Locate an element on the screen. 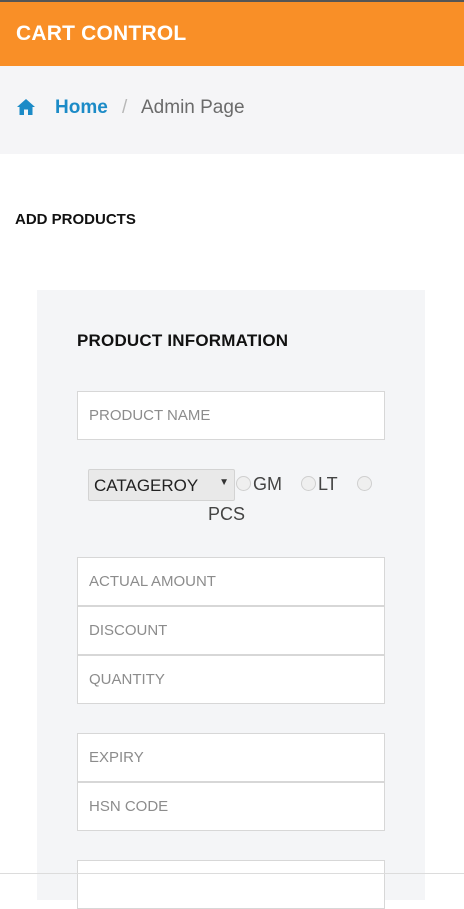  unit-label-lt: LT is located at coordinates (328, 484).